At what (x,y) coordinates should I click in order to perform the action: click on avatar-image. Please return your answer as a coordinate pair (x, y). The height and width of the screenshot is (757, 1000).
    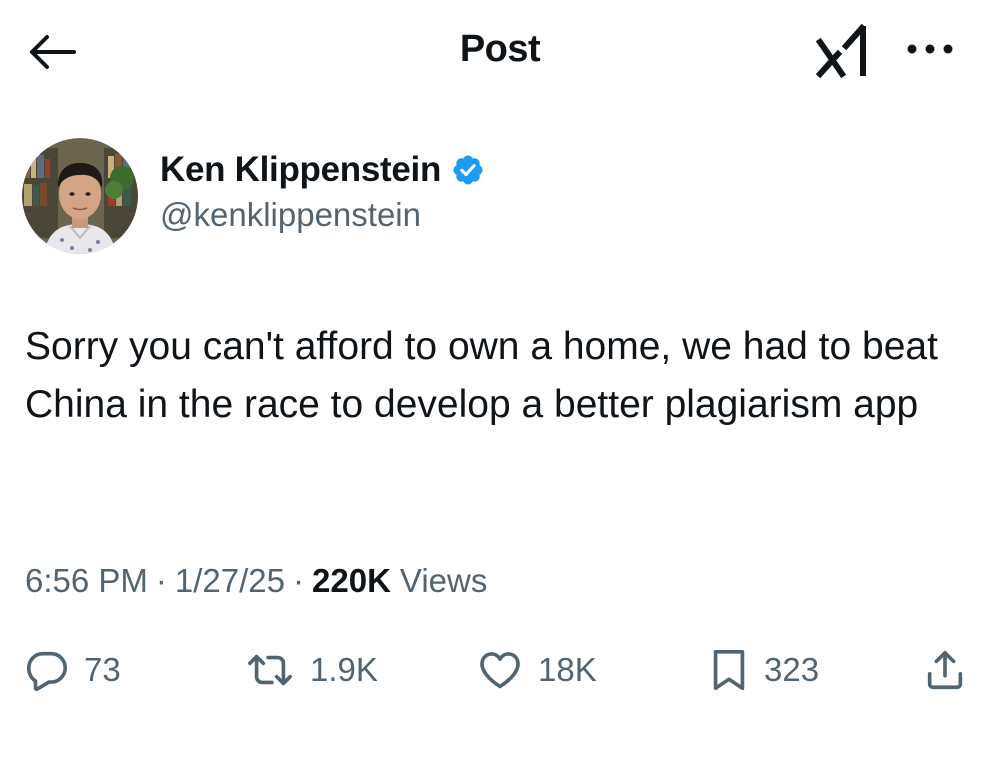
    Looking at the image, I should click on (80, 196).